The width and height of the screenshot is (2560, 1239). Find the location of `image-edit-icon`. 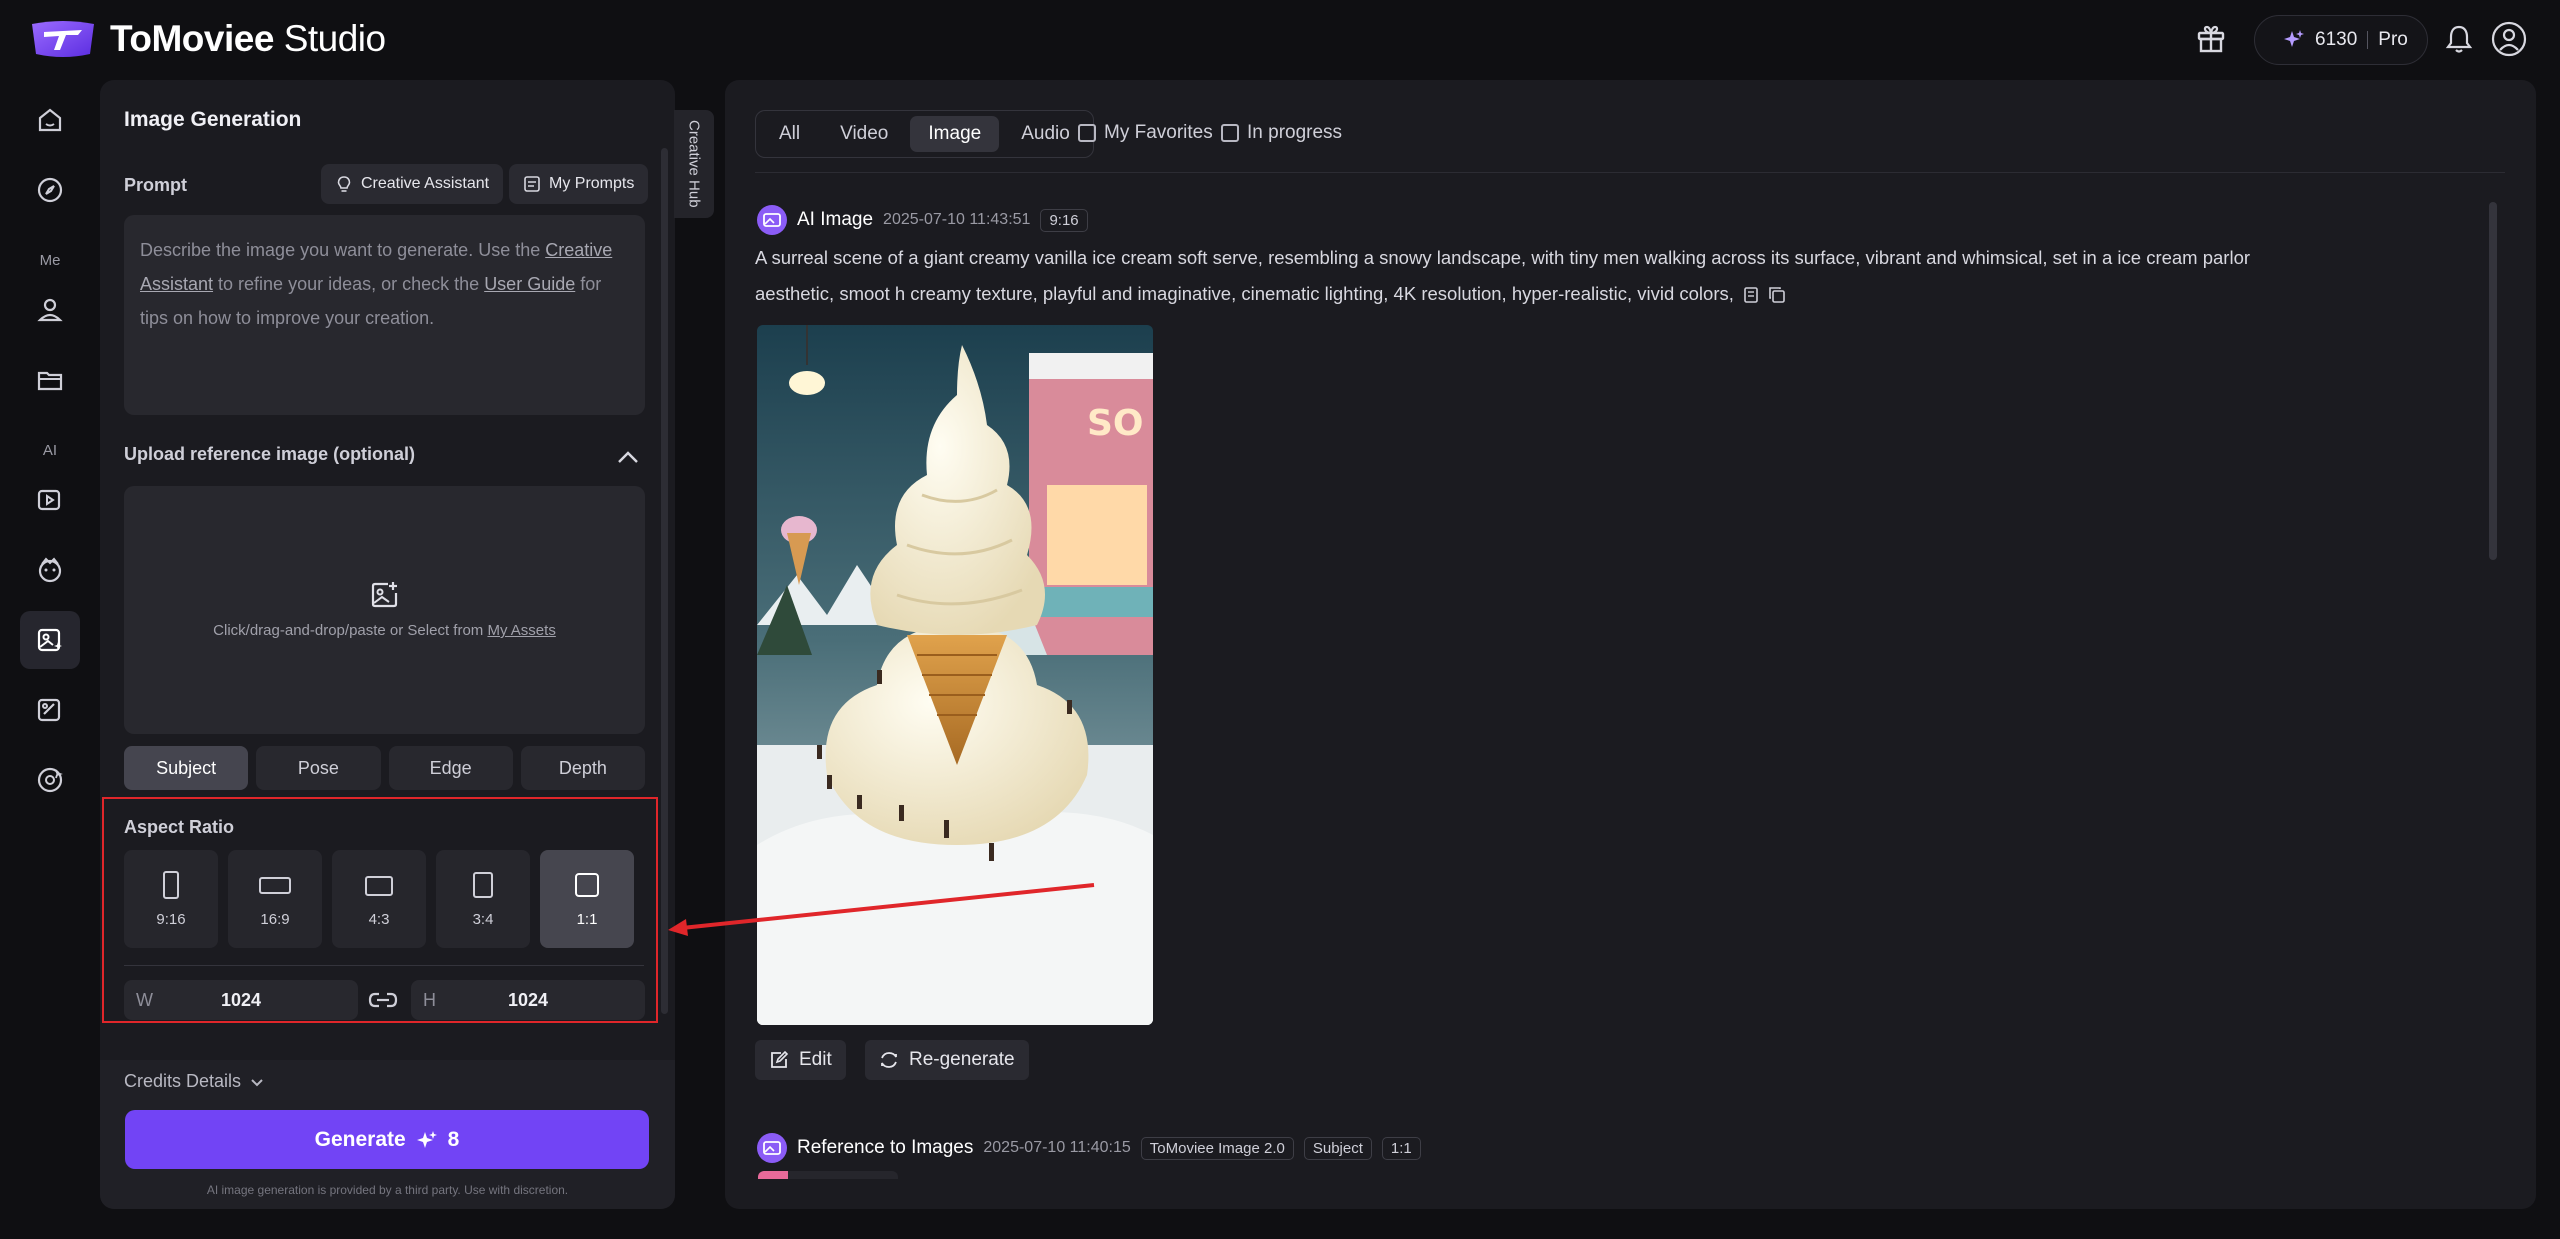

image-edit-icon is located at coordinates (49, 710).